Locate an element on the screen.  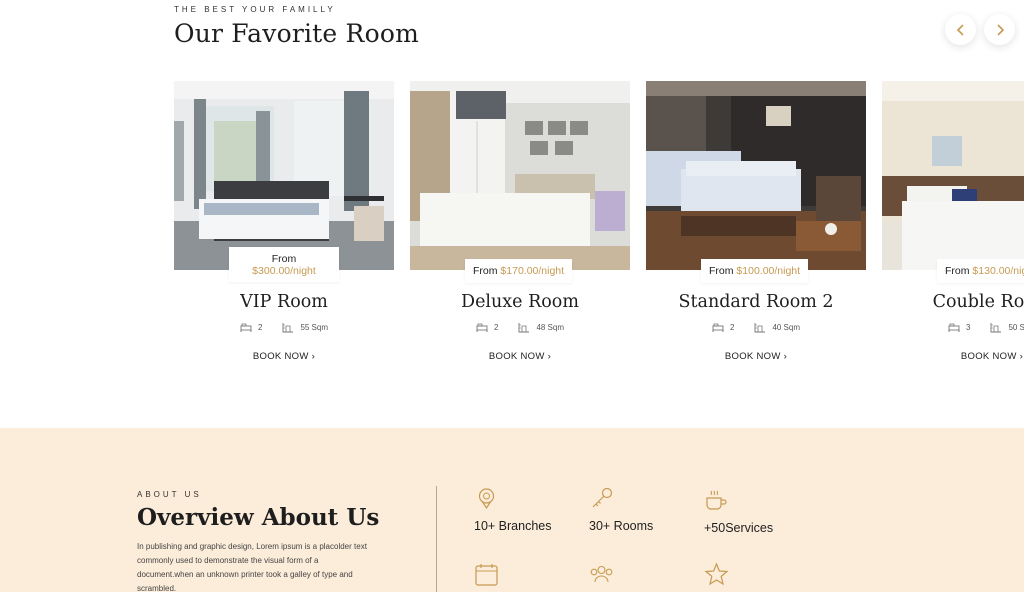
price-tag: From $130.00/night is located at coordinates (980, 271).